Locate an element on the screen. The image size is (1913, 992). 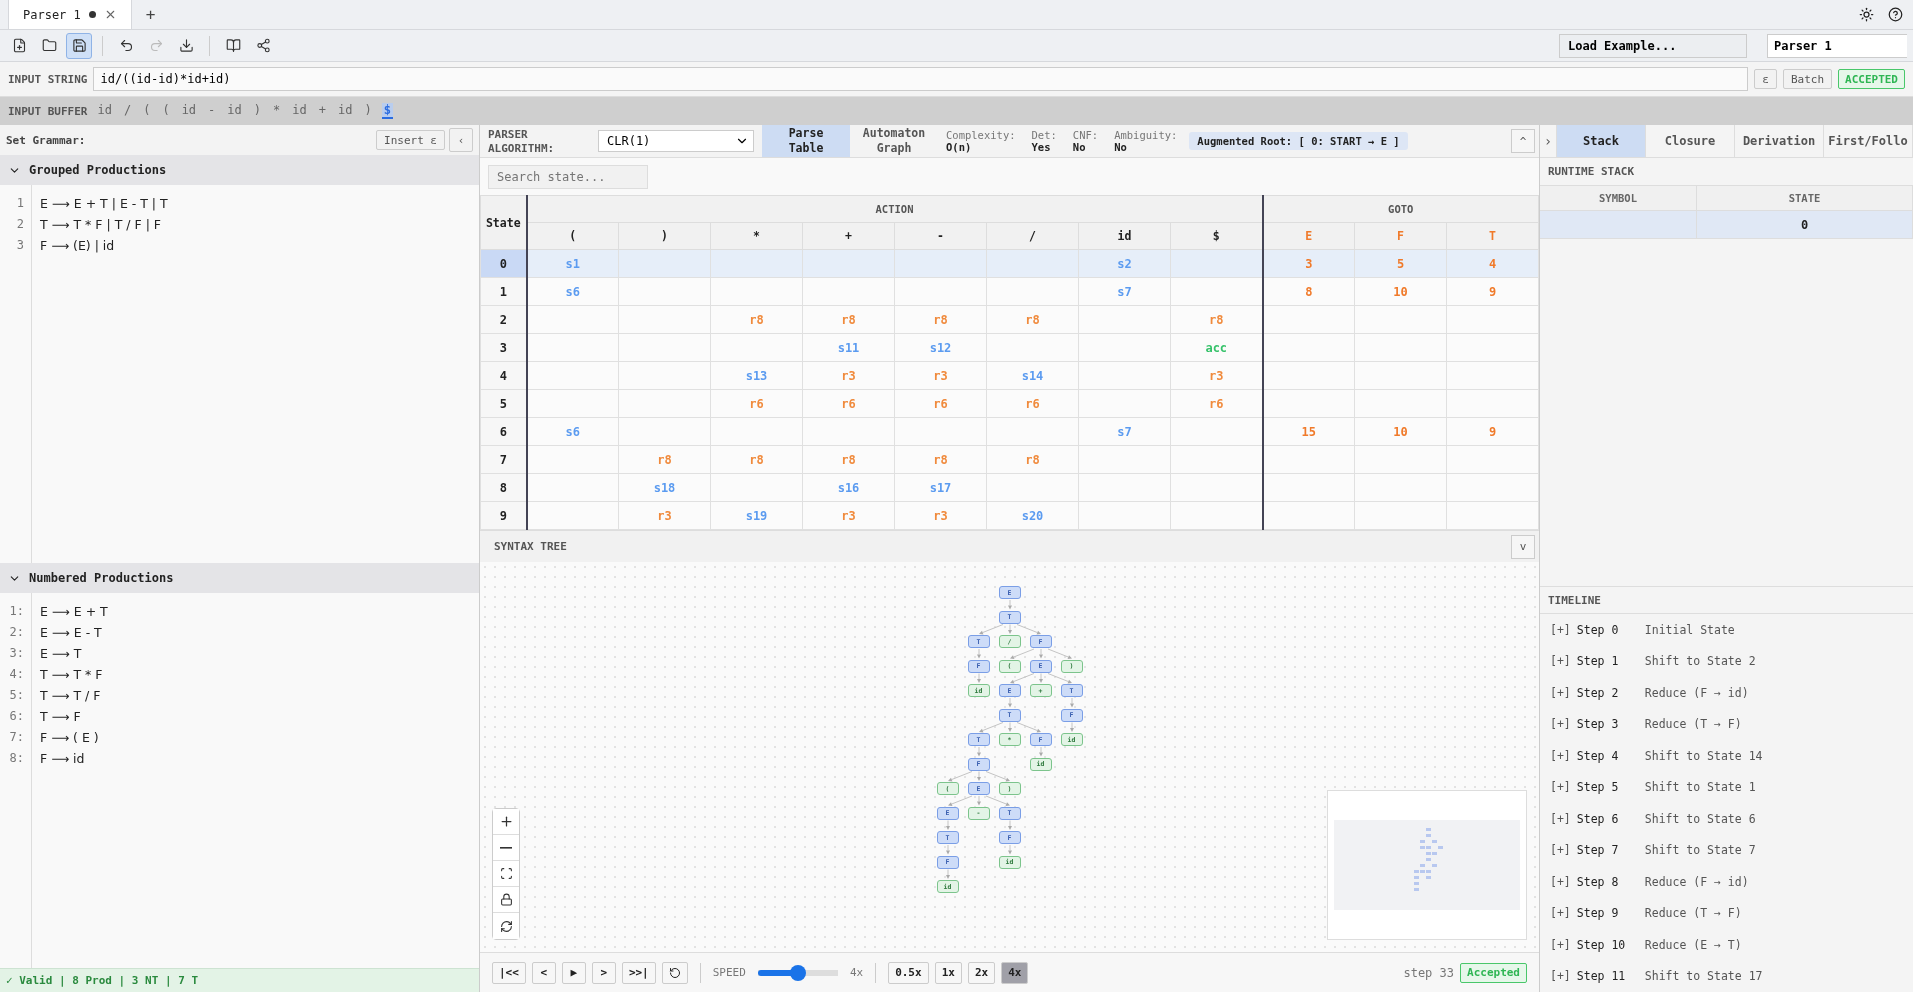
speed-rate-button: 4x is located at coordinates (1015, 972).